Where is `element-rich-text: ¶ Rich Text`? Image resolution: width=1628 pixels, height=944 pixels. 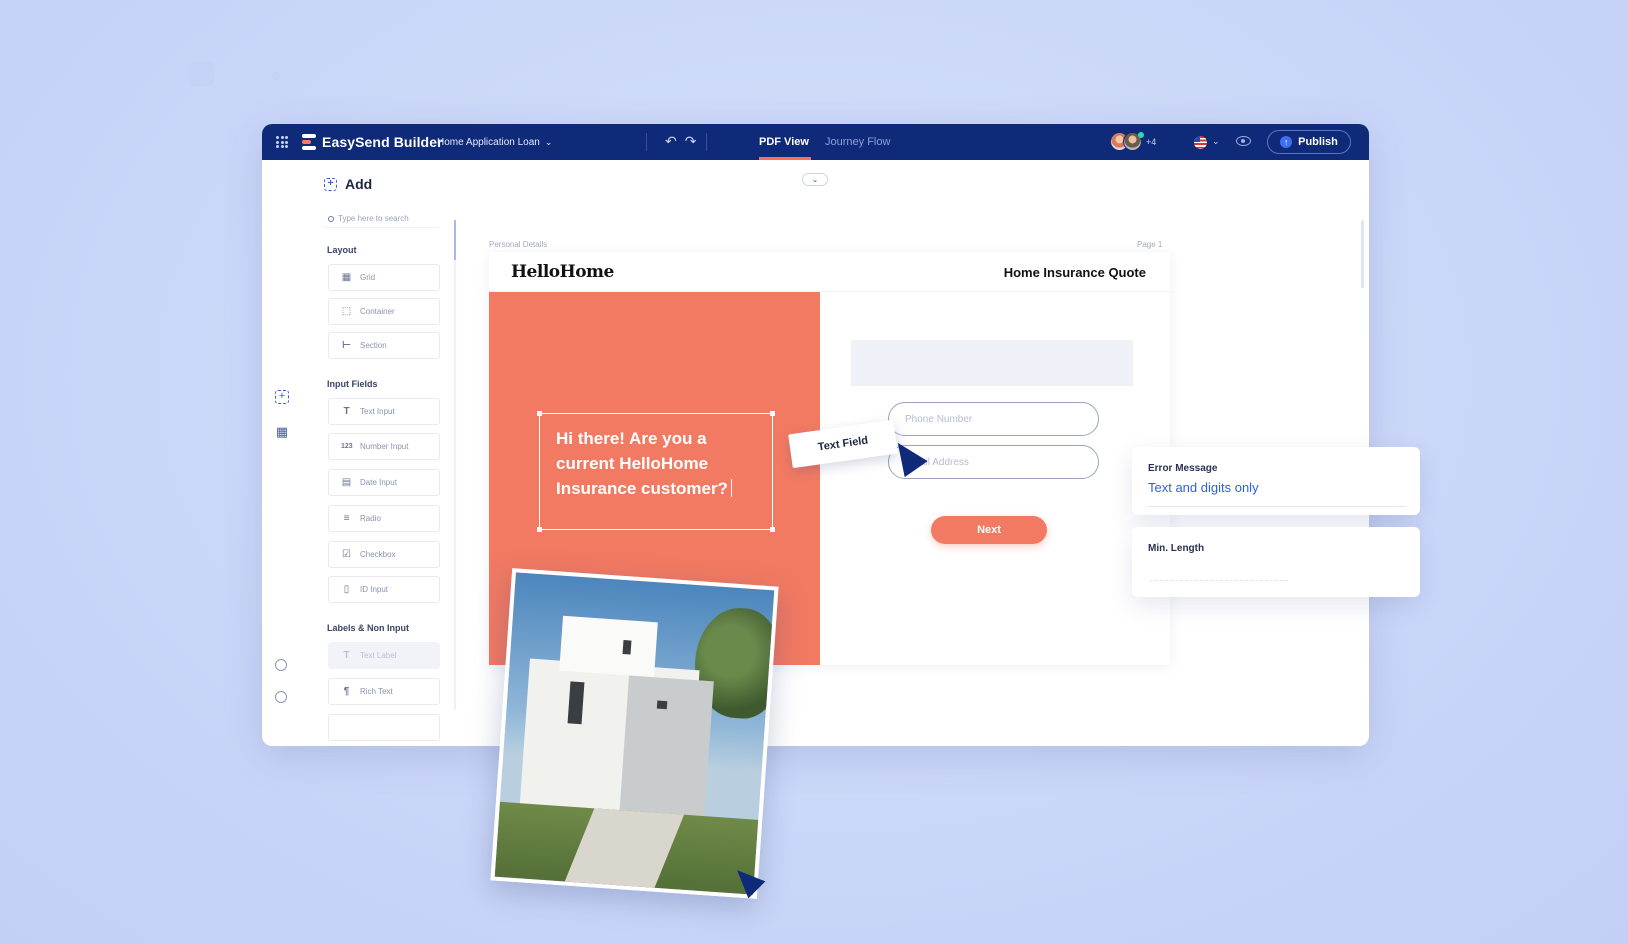 element-rich-text: ¶ Rich Text is located at coordinates (384, 691).